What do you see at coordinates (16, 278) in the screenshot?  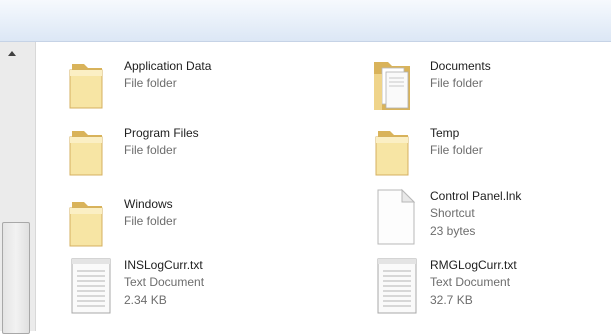 I see `scroll-thumb` at bounding box center [16, 278].